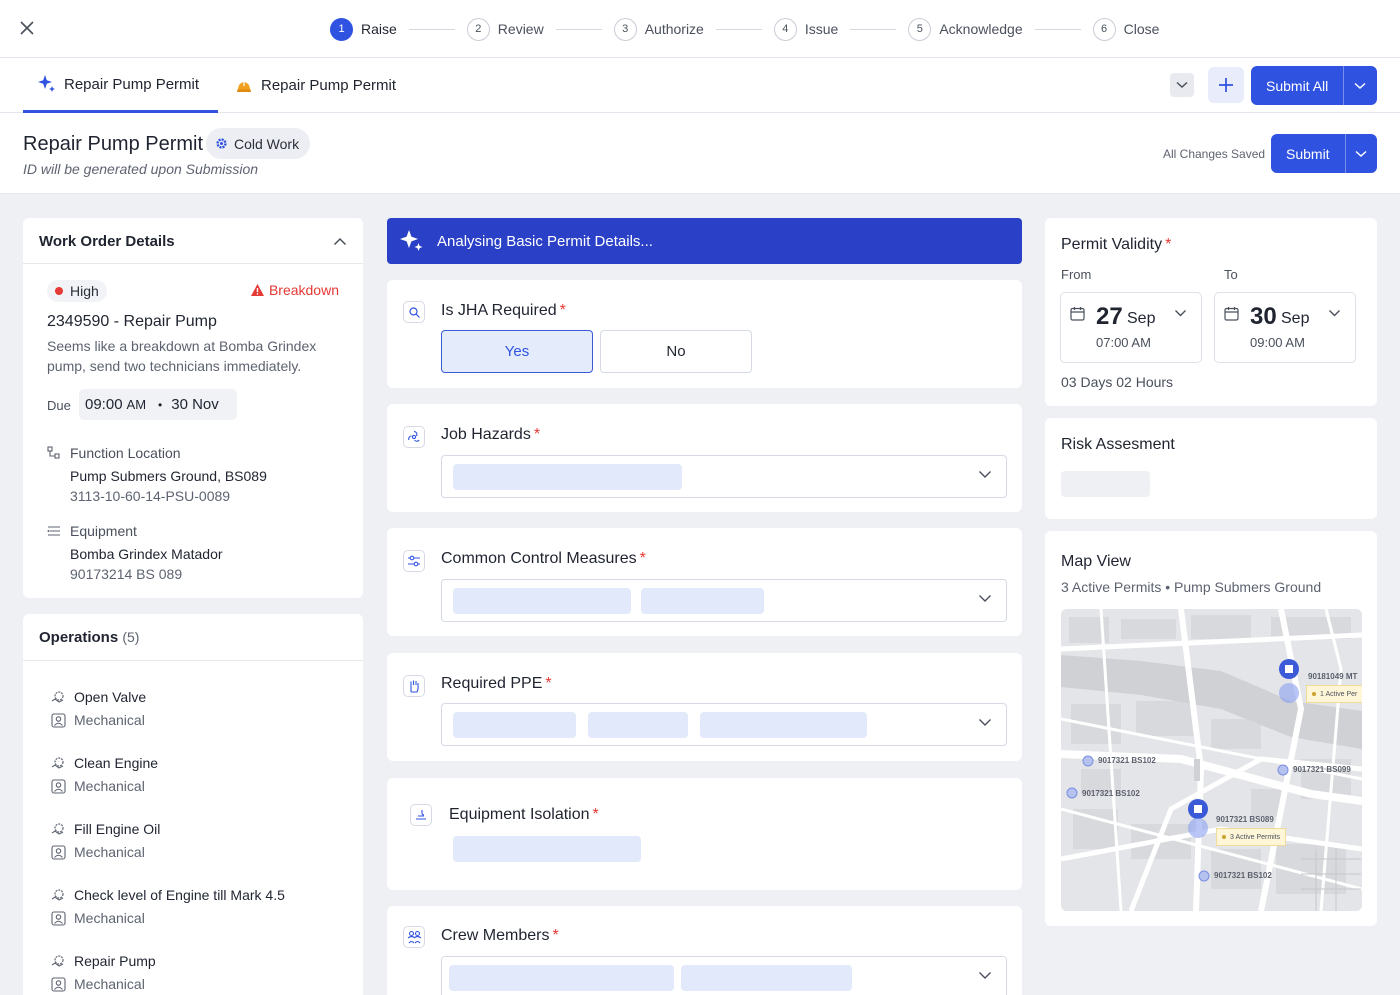 This screenshot has height=995, width=1400. I want to click on submit-all-button: Submit All, so click(1297, 85).